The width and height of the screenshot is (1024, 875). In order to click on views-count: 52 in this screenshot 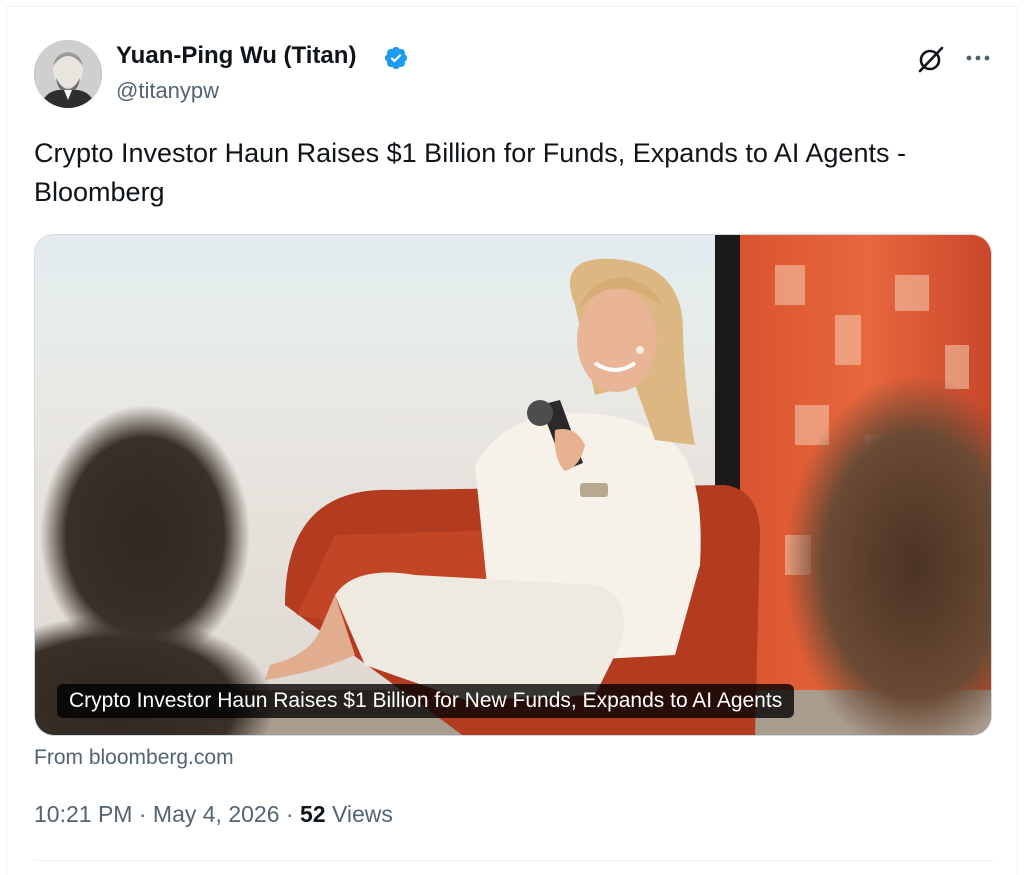, I will do `click(312, 814)`.